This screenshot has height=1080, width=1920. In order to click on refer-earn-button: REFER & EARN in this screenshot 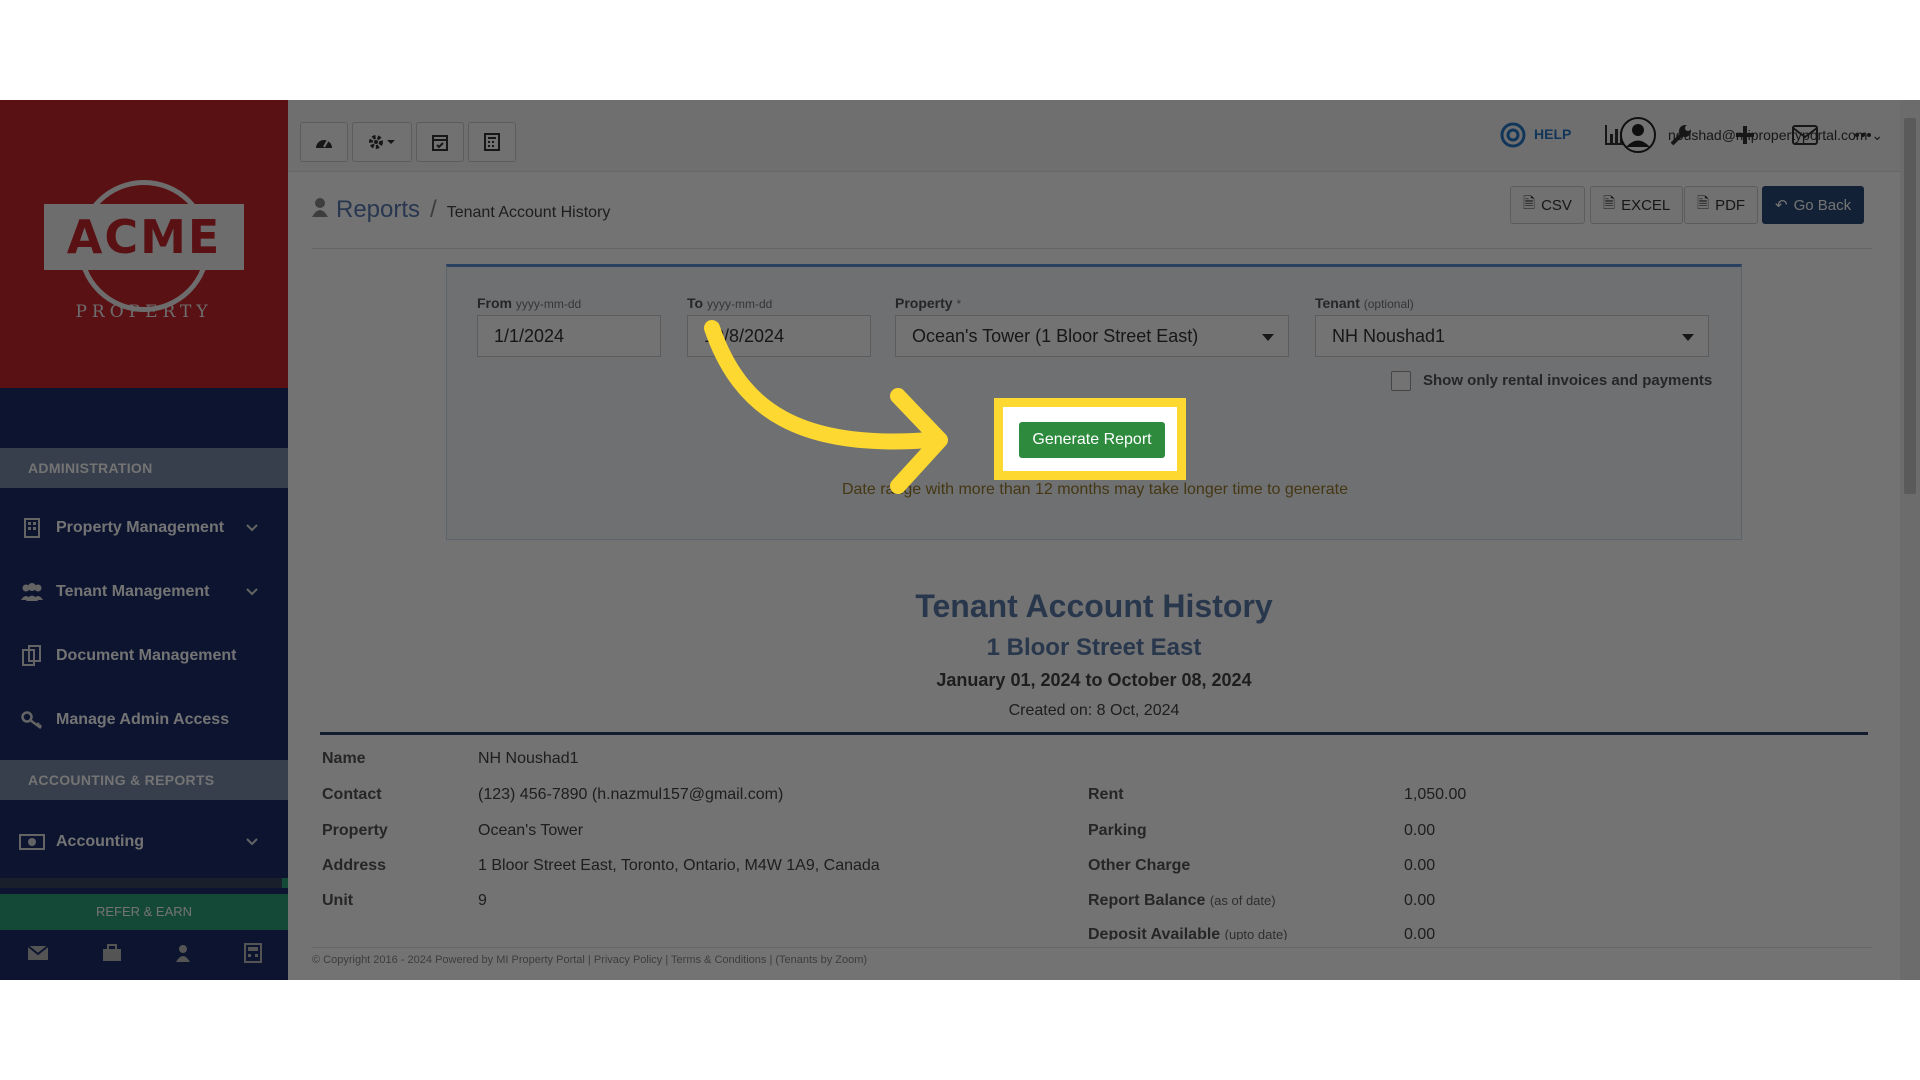, I will do `click(144, 912)`.